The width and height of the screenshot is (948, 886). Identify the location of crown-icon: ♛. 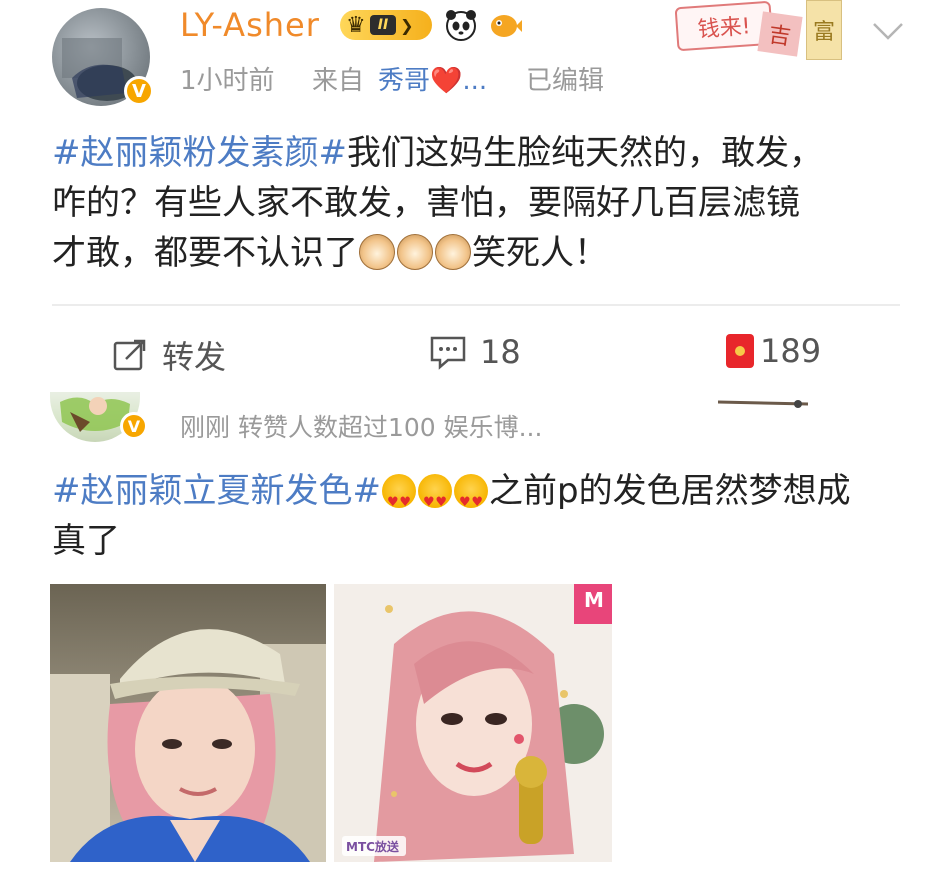
(356, 25).